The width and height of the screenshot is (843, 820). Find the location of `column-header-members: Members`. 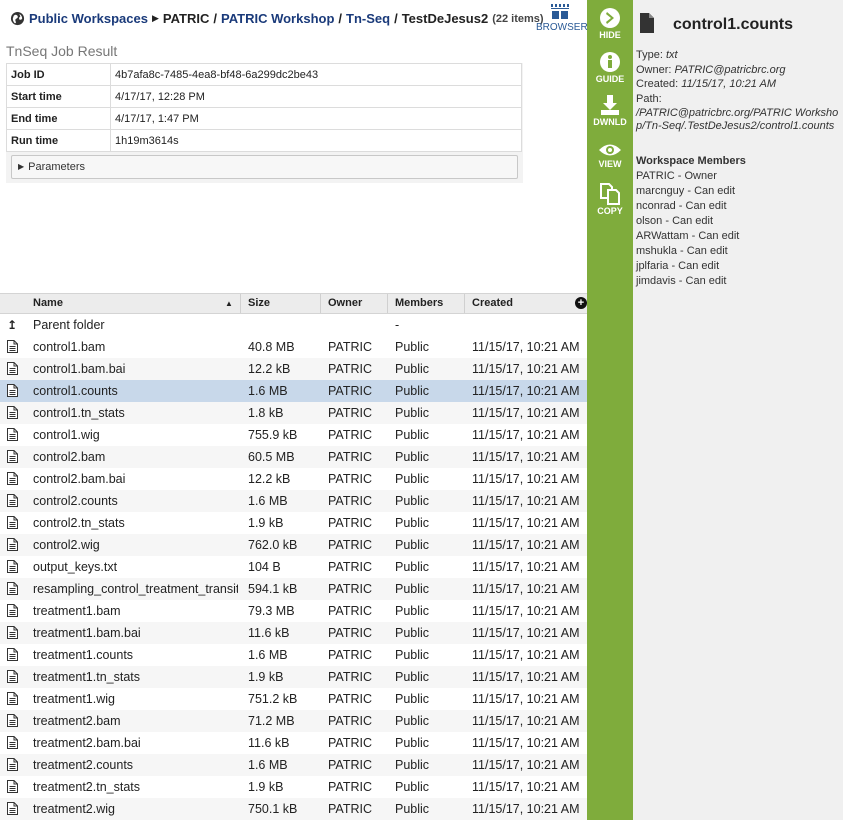

column-header-members: Members is located at coordinates (426, 303).